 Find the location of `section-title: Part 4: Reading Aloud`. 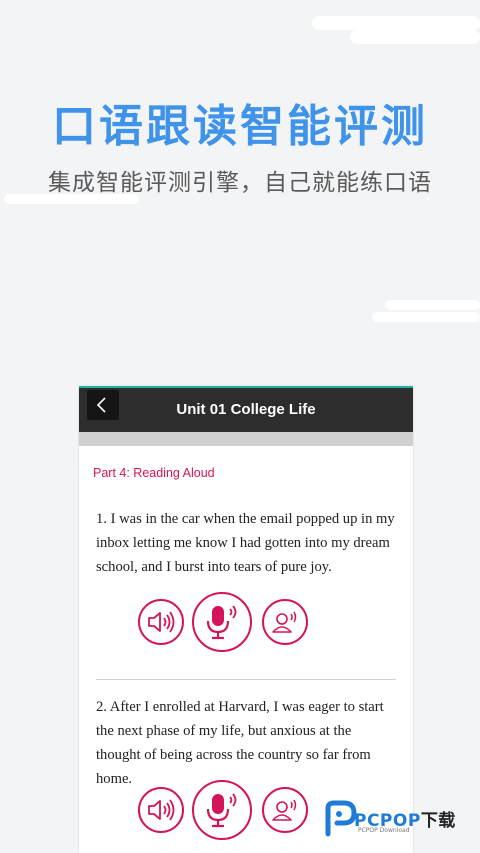

section-title: Part 4: Reading Aloud is located at coordinates (154, 473).